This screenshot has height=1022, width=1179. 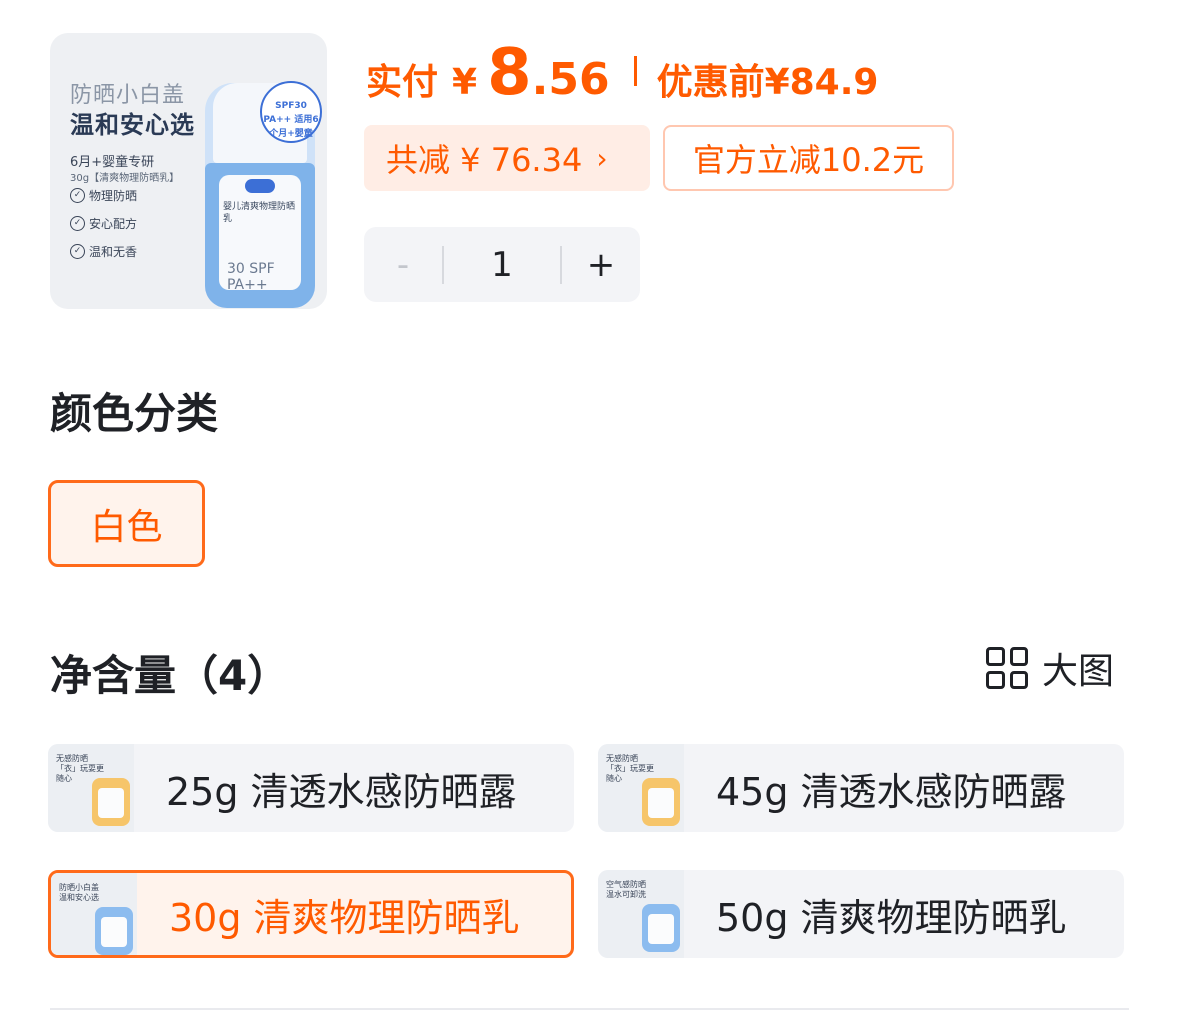 What do you see at coordinates (891, 791) in the screenshot?
I see `size-option-label: 45g 清透水感防晒露` at bounding box center [891, 791].